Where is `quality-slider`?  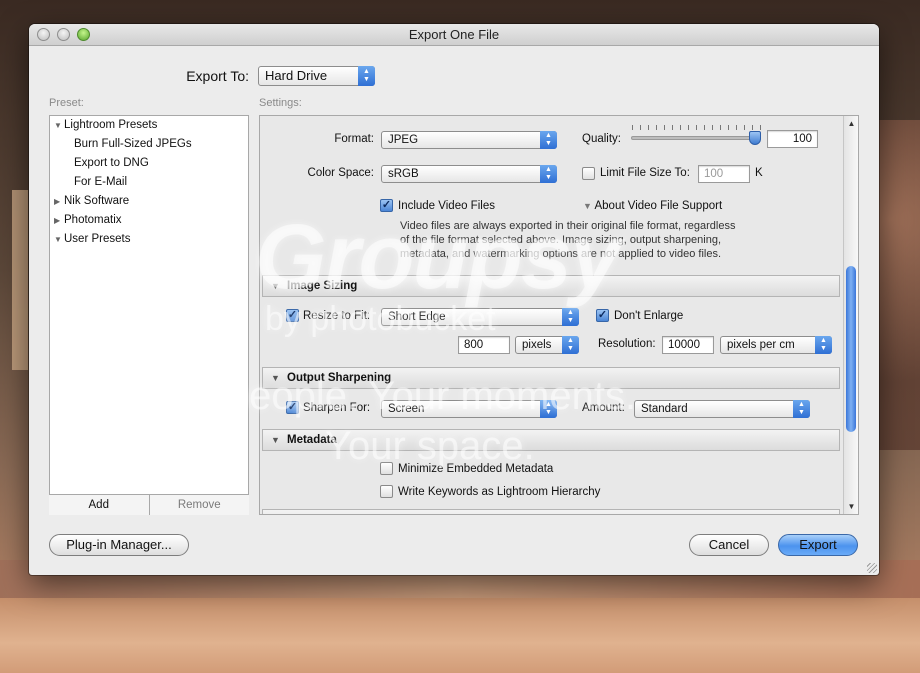 quality-slider is located at coordinates (696, 138).